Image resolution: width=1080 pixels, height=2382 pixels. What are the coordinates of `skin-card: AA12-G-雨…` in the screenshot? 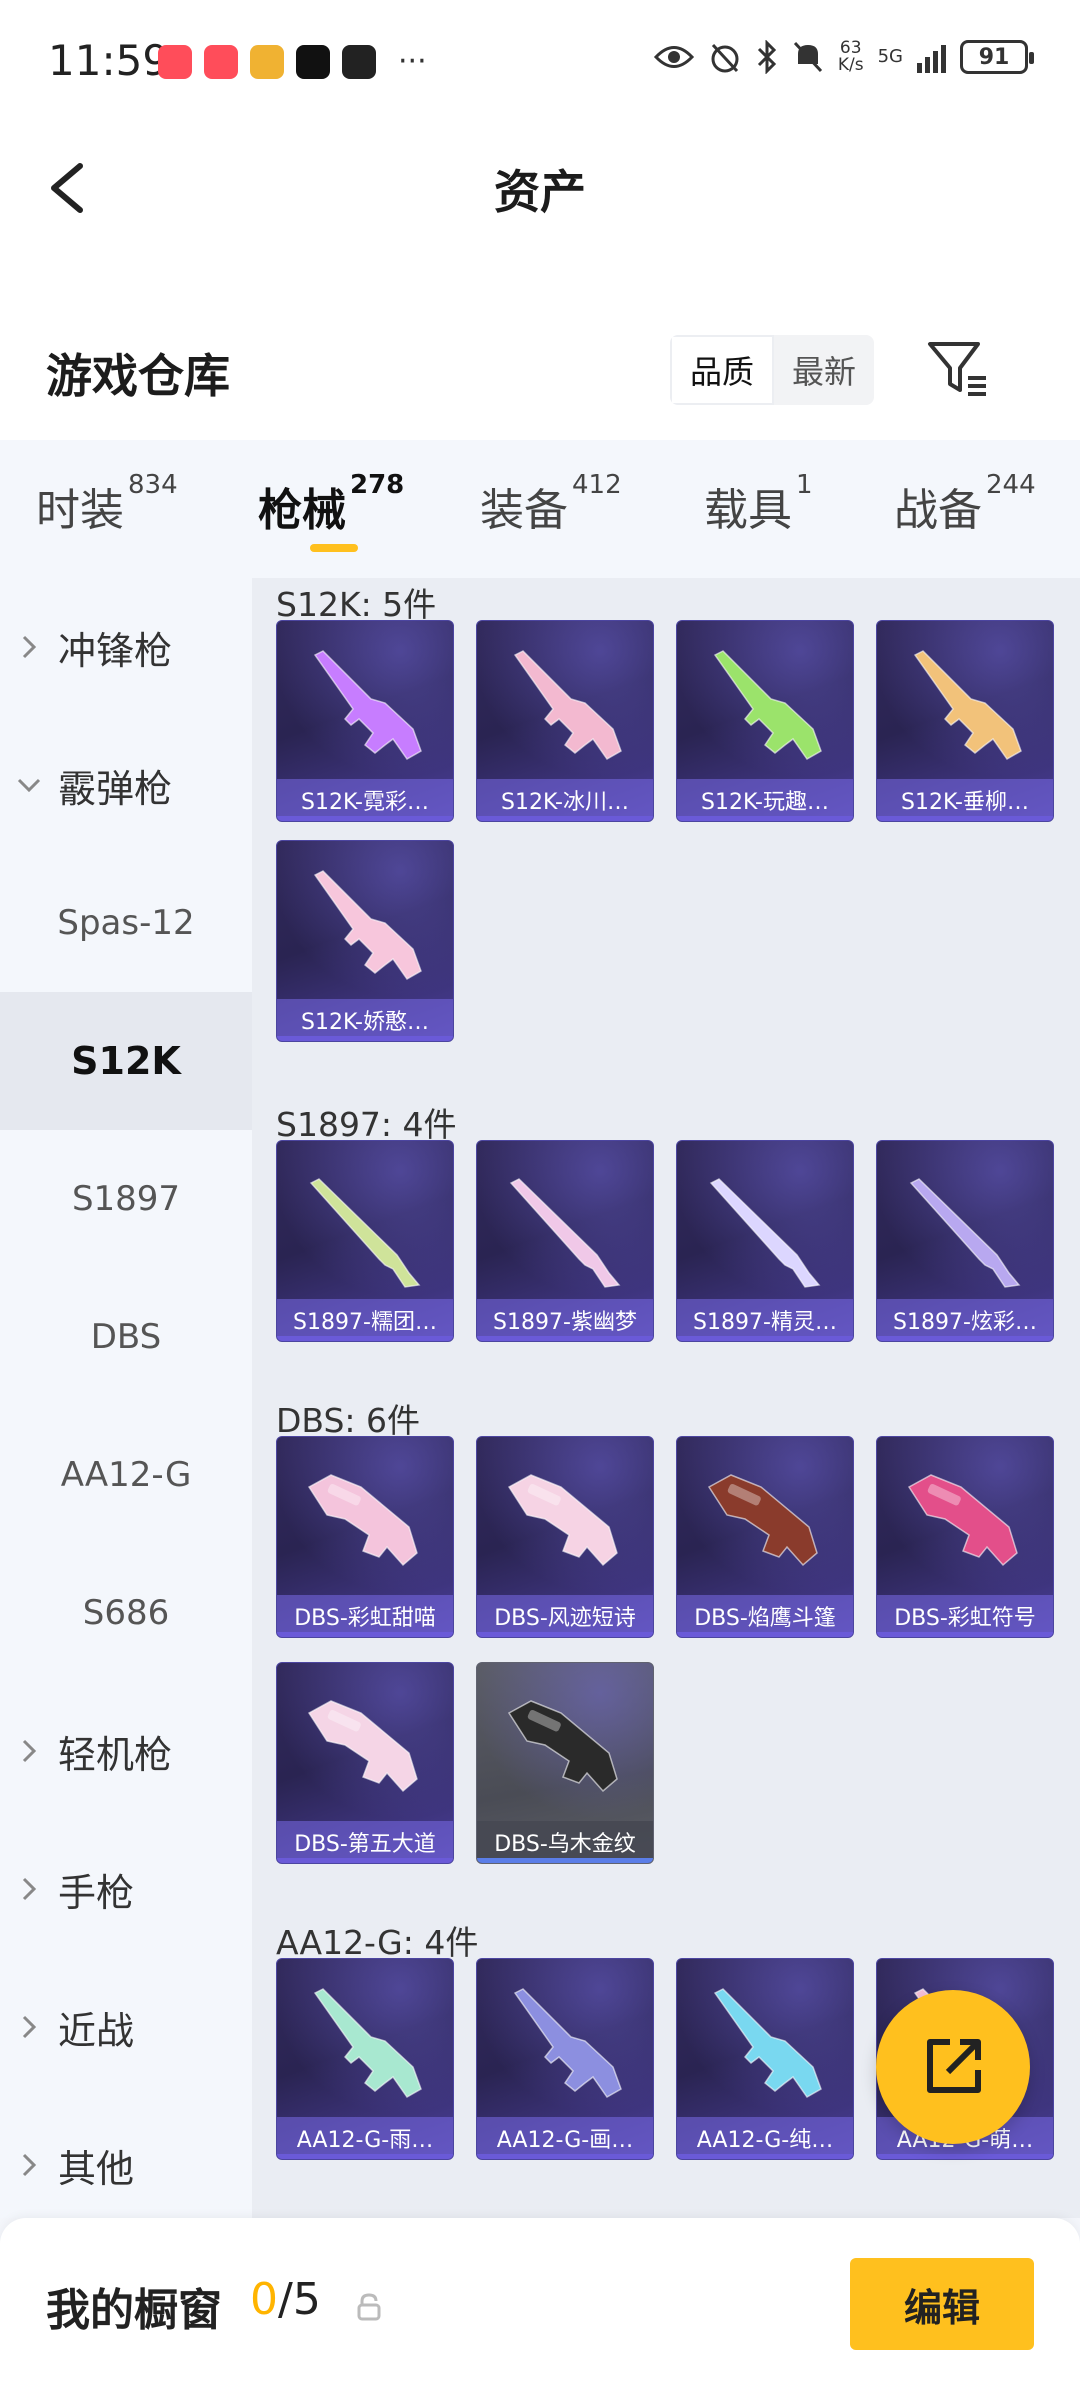 It's located at (365, 2059).